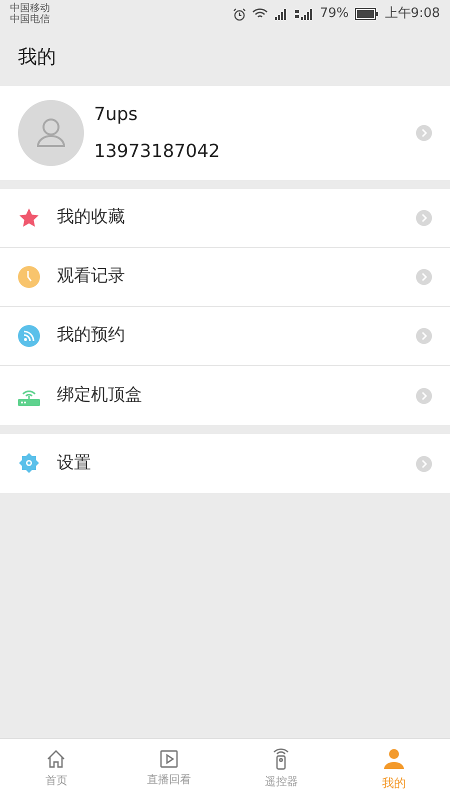  Describe the element at coordinates (334, 14) in the screenshot. I see `battery-percent: 79%` at that location.